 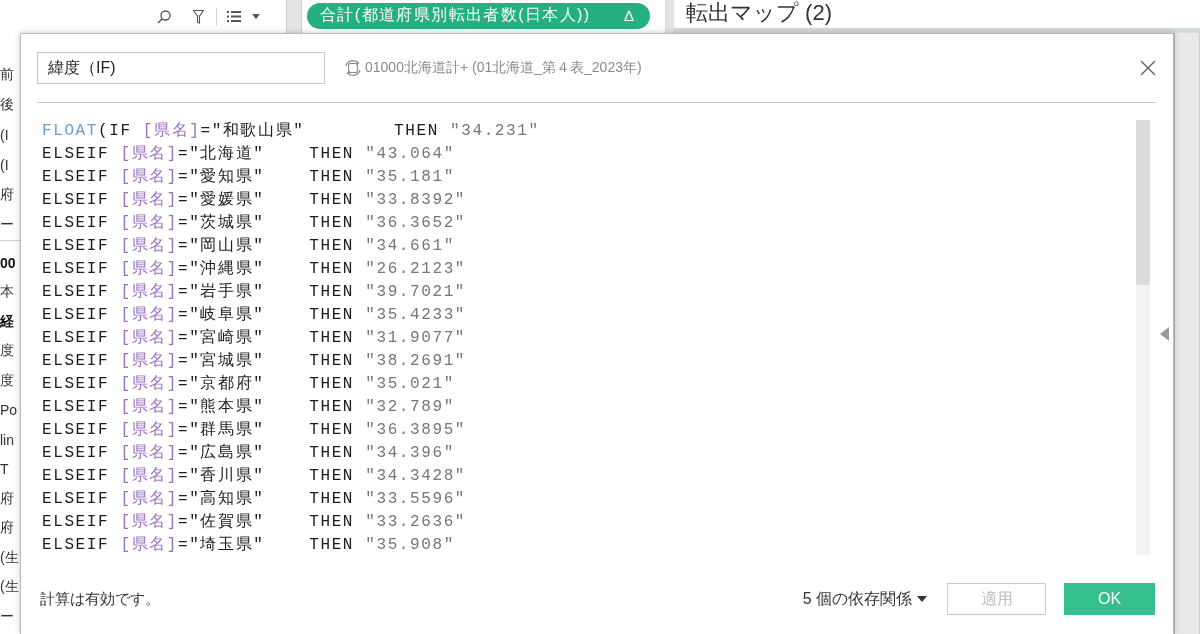 What do you see at coordinates (248, 246) in the screenshot?
I see `code-line: ELSEIF [県名]="岡山県" THEN "34.661"` at bounding box center [248, 246].